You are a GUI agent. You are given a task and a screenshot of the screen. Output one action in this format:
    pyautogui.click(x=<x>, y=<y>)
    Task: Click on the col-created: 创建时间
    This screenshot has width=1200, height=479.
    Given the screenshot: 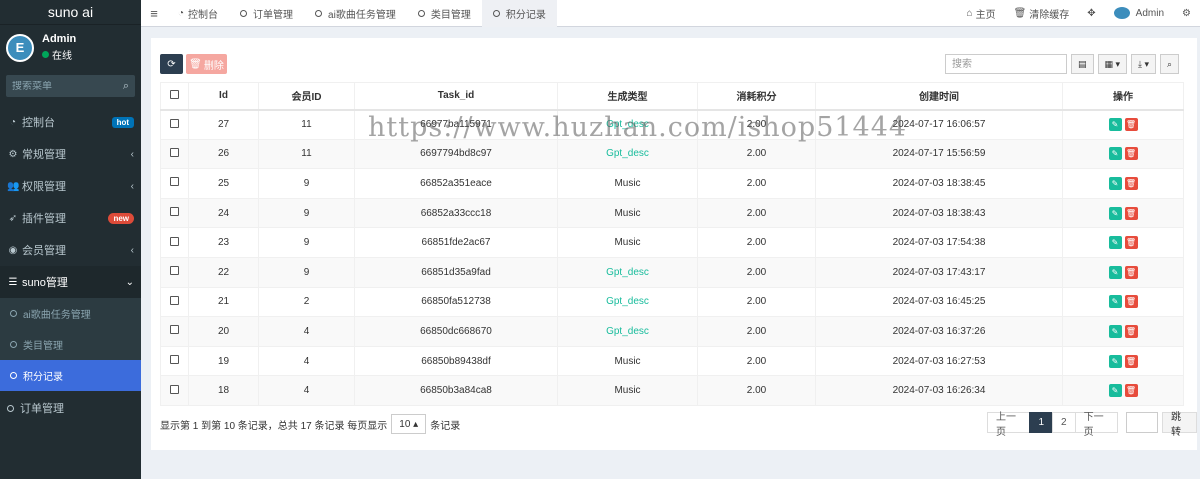 What is the action you would take?
    pyautogui.click(x=939, y=96)
    